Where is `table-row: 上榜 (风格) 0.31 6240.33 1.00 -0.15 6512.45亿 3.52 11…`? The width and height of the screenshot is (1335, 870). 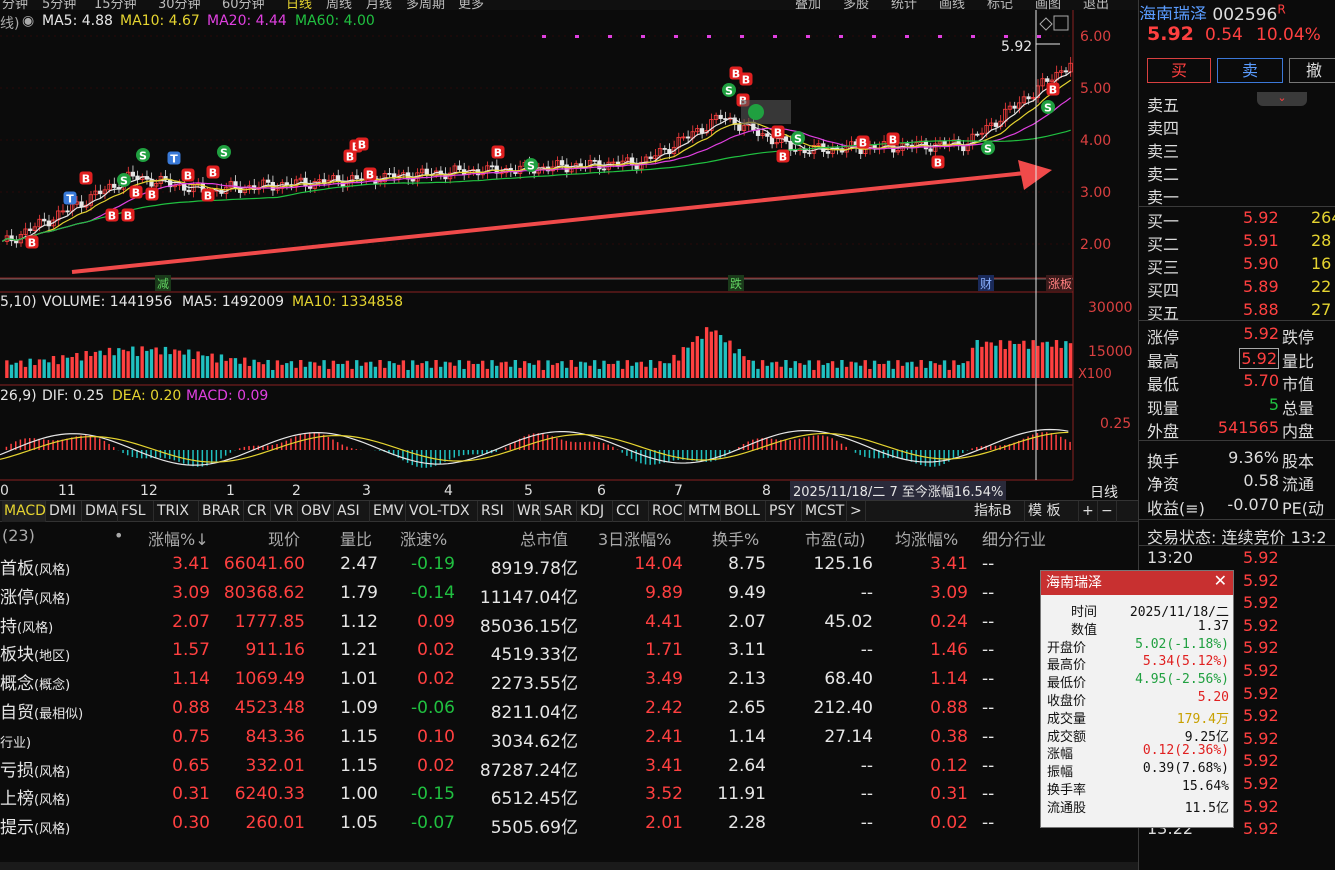 table-row: 上榜 (风格) 0.31 6240.33 1.00 -0.15 6512.45亿 3.52 11… is located at coordinates (569, 794).